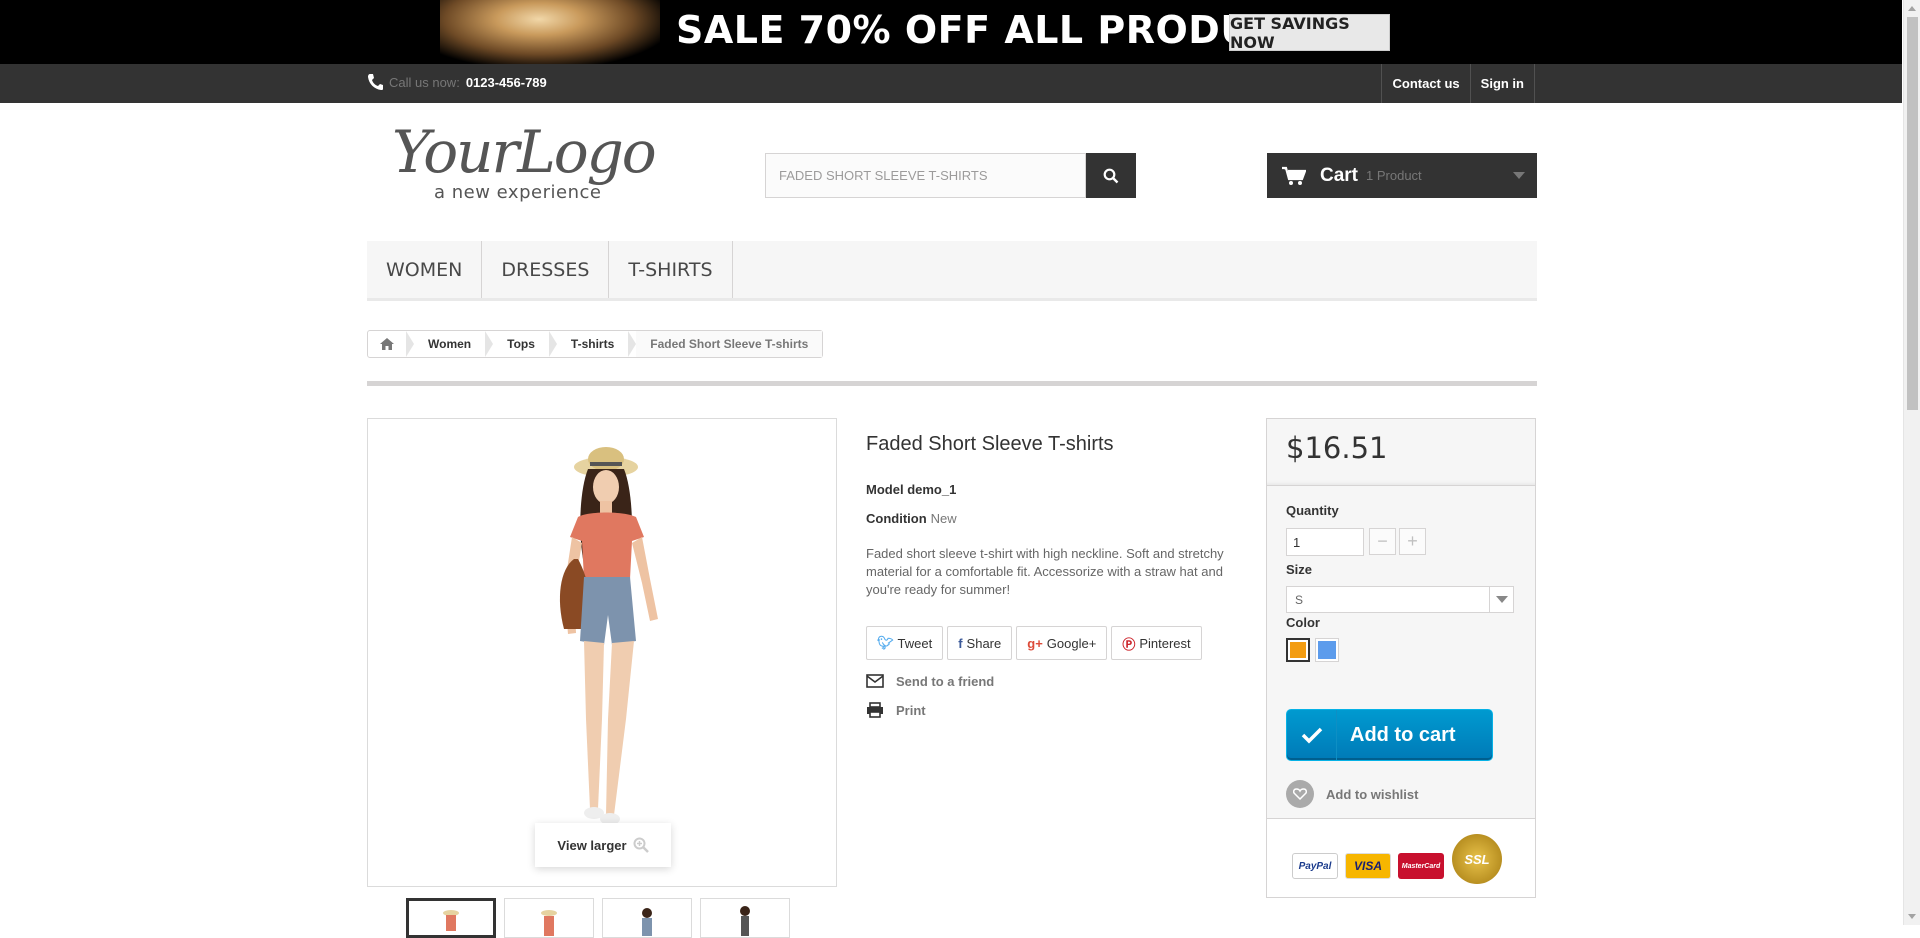  What do you see at coordinates (911, 710) in the screenshot?
I see `print-label: Print` at bounding box center [911, 710].